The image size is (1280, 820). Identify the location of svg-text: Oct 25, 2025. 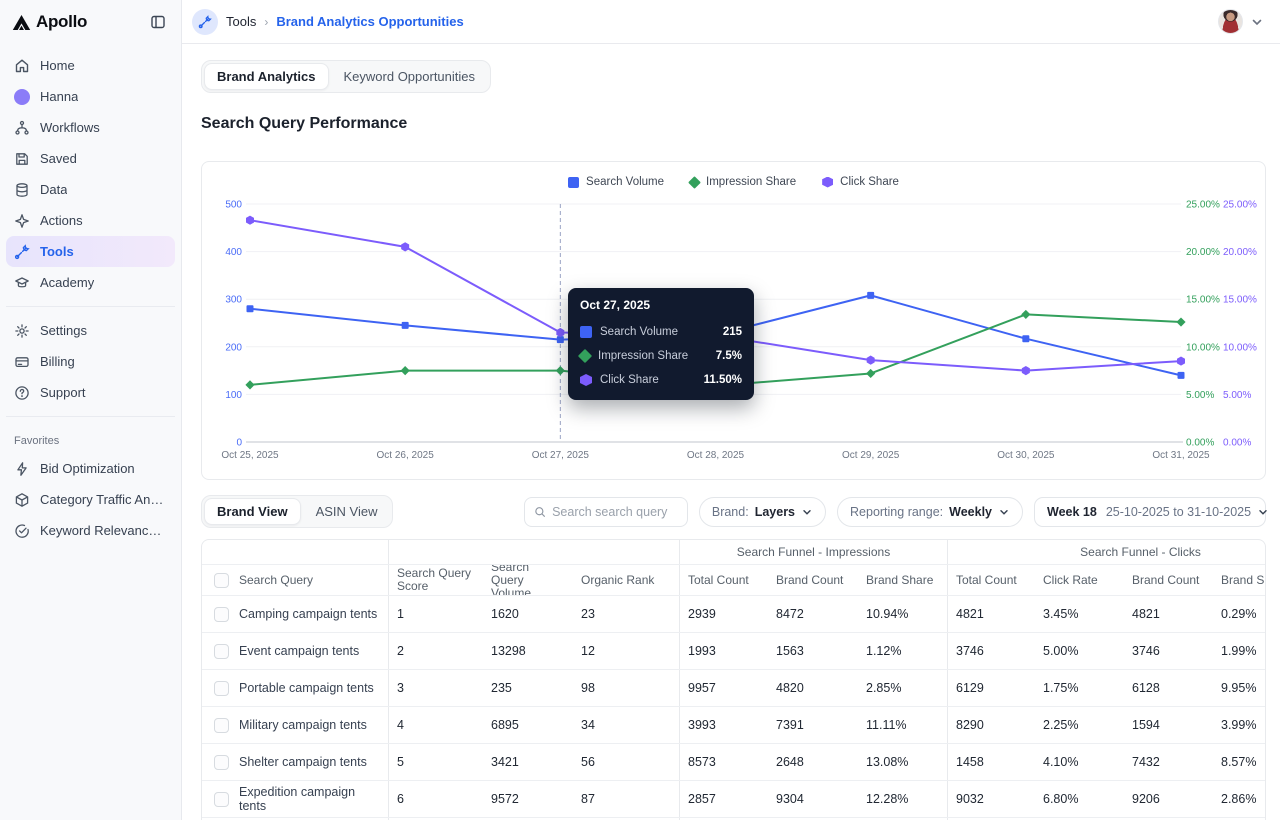
(250, 455).